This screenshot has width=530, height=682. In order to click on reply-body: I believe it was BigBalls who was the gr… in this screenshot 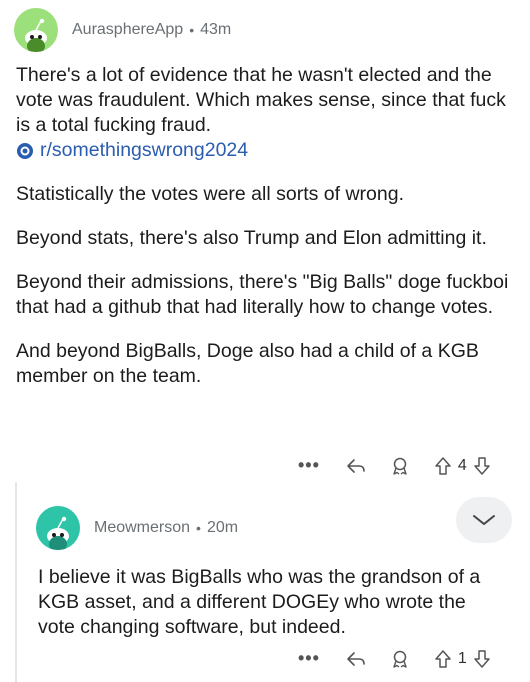, I will do `click(273, 602)`.